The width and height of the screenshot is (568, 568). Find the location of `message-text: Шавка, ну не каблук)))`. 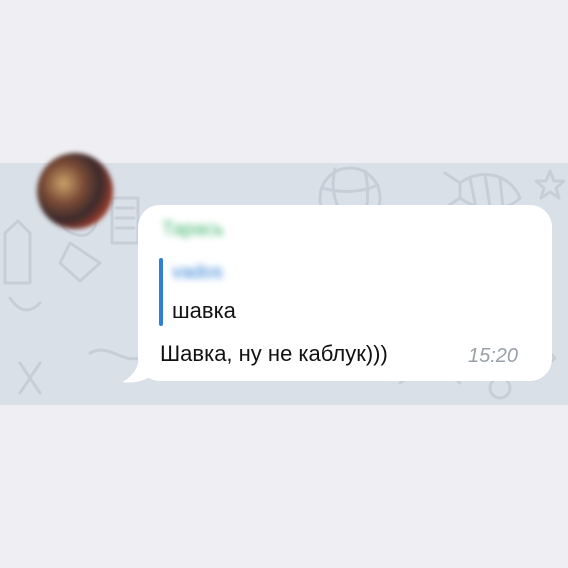

message-text: Шавка, ну не каблук))) is located at coordinates (274, 353).